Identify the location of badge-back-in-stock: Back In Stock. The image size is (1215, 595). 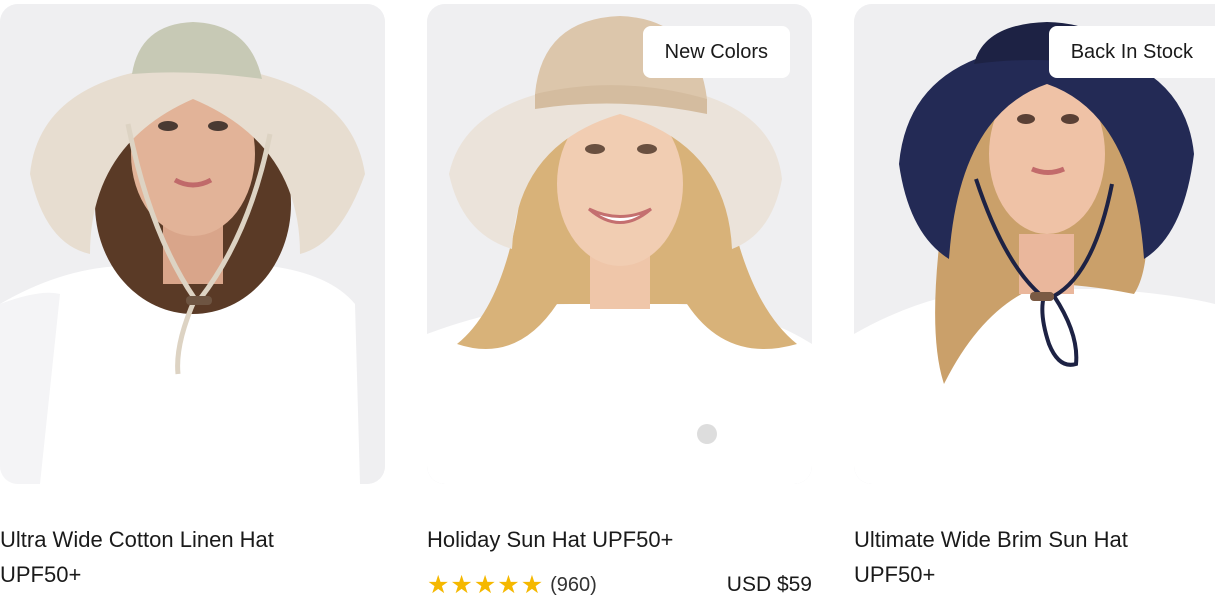
(1131, 52).